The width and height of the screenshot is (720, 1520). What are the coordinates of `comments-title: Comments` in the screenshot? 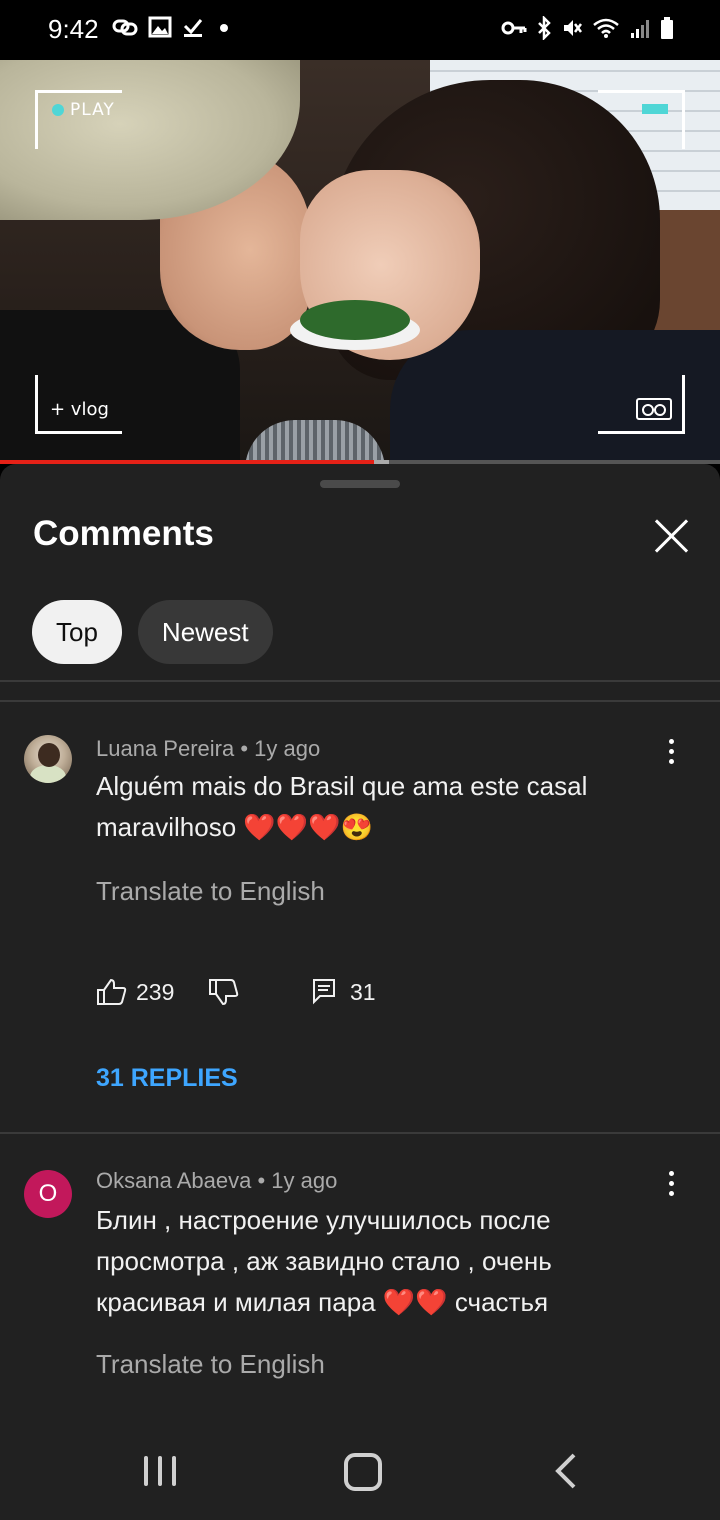 It's located at (123, 533).